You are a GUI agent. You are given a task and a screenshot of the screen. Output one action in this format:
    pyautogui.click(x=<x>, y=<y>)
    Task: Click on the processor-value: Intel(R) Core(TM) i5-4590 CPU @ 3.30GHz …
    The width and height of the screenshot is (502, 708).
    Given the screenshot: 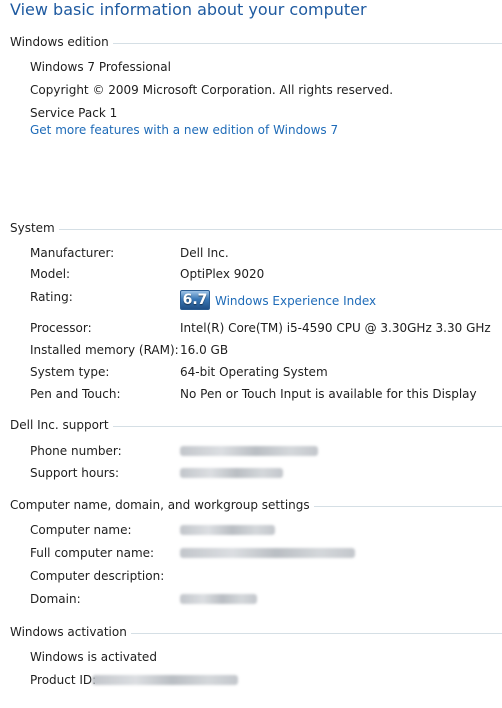 What is the action you would take?
    pyautogui.click(x=335, y=328)
    